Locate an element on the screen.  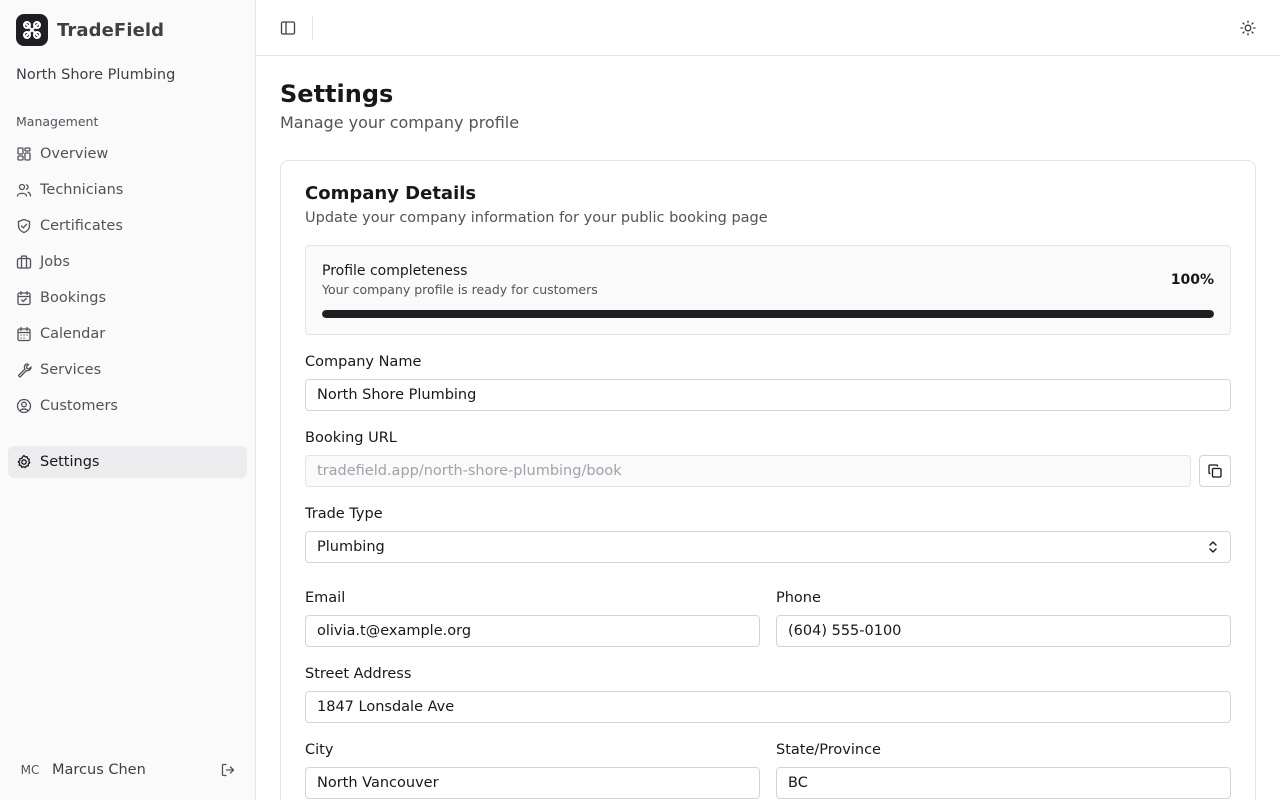
sidebar-item-label: Bookings is located at coordinates (73, 298).